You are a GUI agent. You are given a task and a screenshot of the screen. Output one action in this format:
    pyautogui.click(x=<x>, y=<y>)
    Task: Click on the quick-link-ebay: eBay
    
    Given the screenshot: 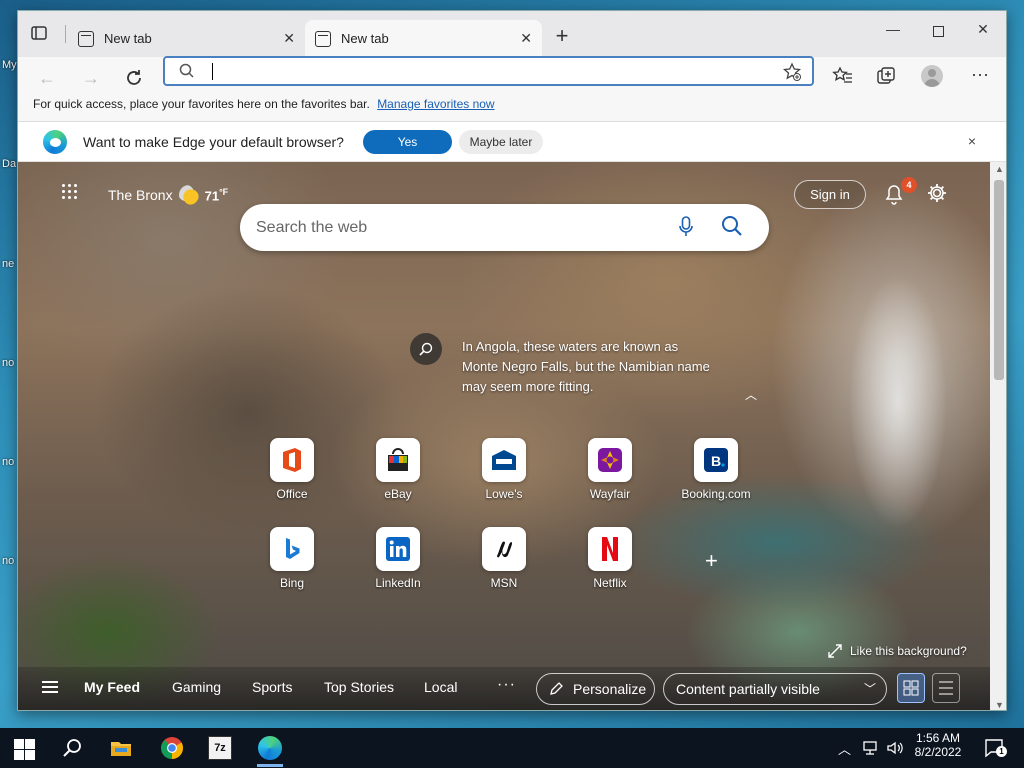 What is the action you would take?
    pyautogui.click(x=398, y=469)
    